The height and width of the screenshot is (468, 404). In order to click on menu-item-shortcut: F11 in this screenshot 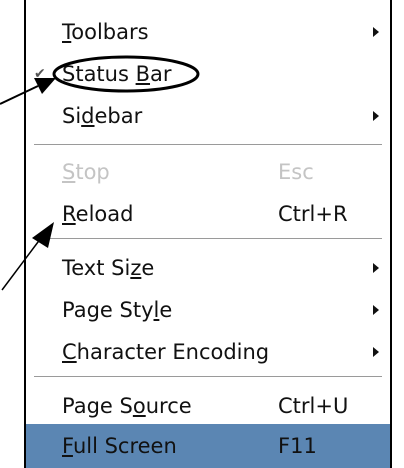, I will do `click(297, 446)`.